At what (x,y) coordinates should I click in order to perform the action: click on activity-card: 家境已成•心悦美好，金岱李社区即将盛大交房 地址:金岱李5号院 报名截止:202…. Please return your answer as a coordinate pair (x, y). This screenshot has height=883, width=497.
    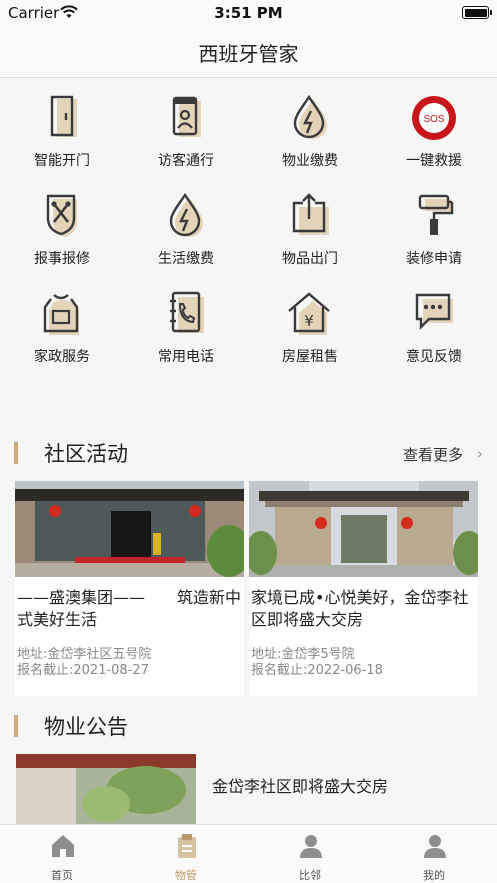
    Looking at the image, I should click on (363, 588).